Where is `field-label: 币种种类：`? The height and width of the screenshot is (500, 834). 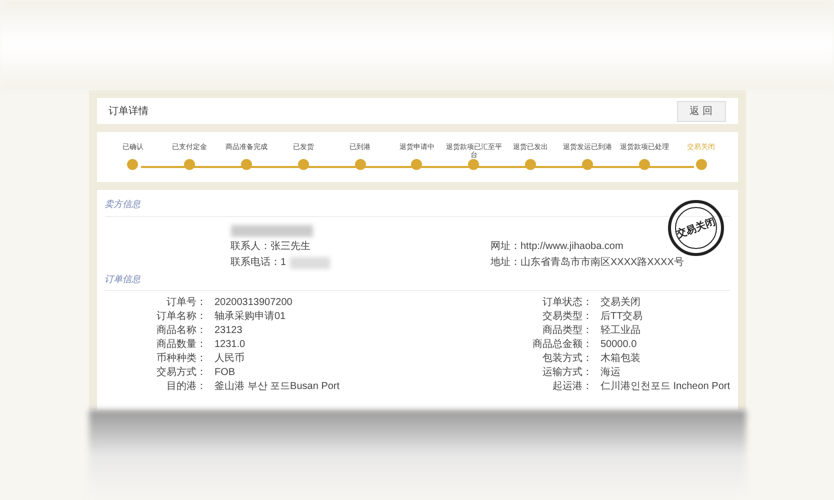
field-label: 币种种类： is located at coordinates (182, 358).